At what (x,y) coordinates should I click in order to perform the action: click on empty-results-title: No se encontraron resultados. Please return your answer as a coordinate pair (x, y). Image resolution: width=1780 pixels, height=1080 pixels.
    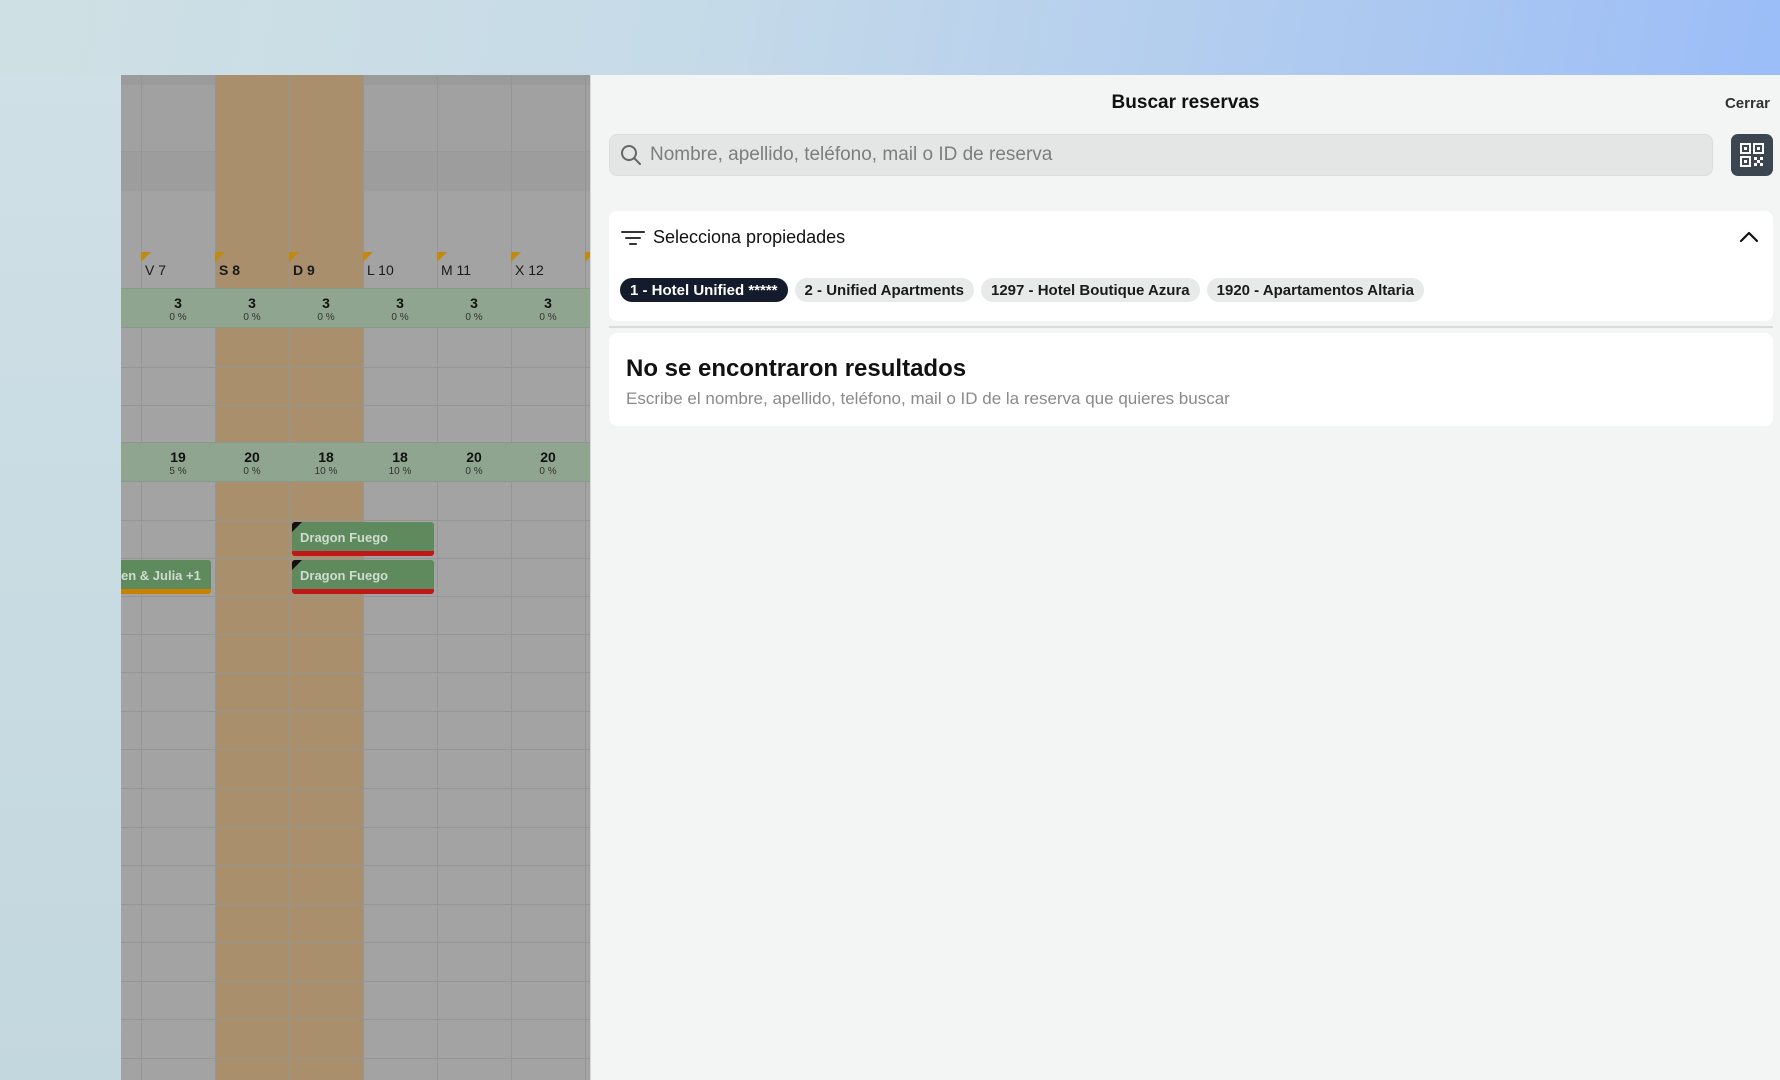
    Looking at the image, I should click on (796, 368).